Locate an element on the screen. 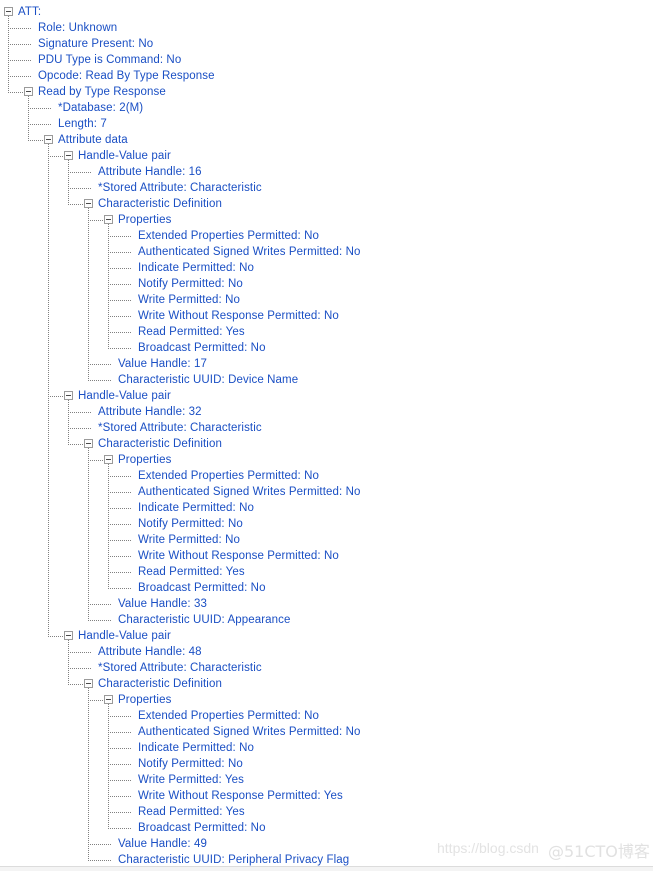 This screenshot has height=871, width=653. tree-row-label: ATT: is located at coordinates (30, 12).